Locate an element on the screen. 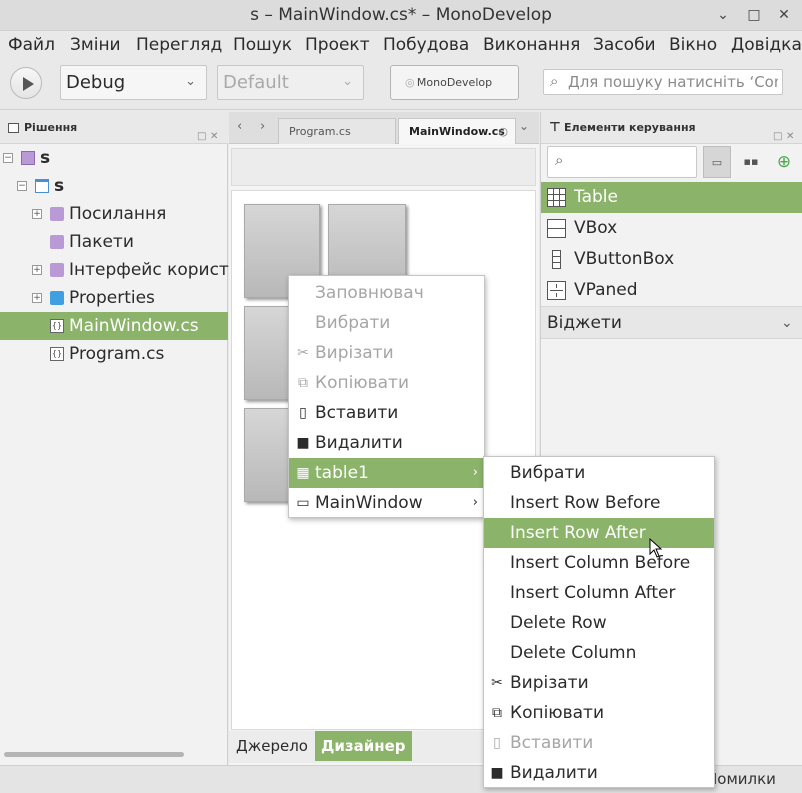 The width and height of the screenshot is (802, 793). tree-item-mainwindow-cs: {} MainWindow.cs is located at coordinates (114, 326).